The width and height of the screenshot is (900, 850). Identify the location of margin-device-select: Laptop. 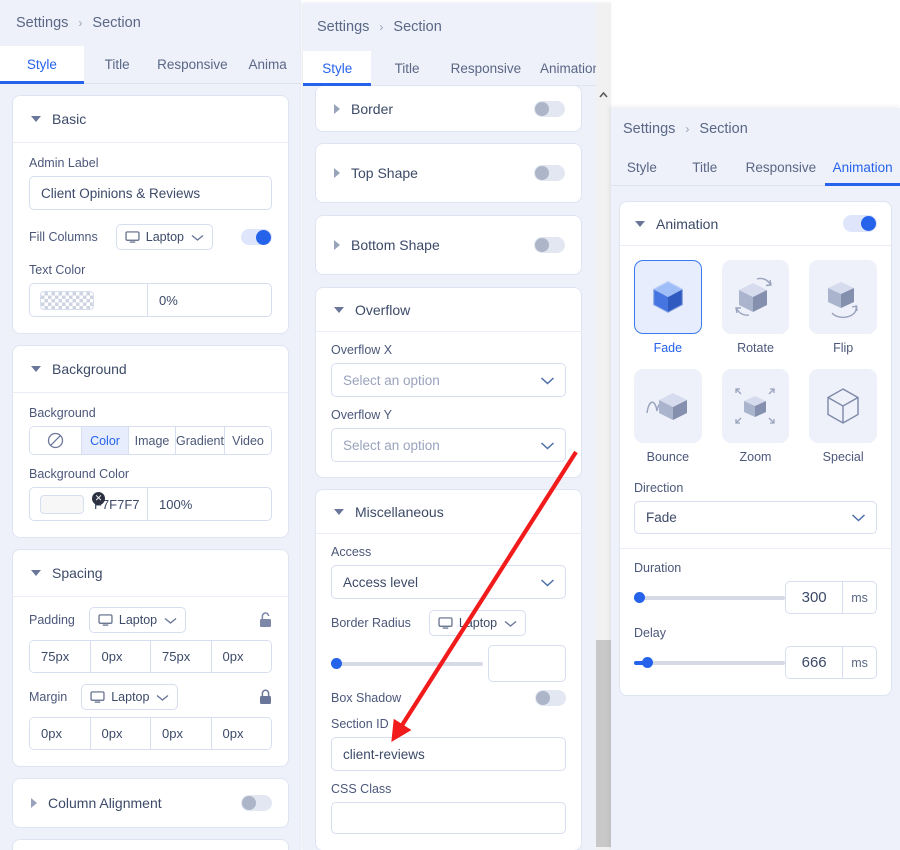
(130, 697).